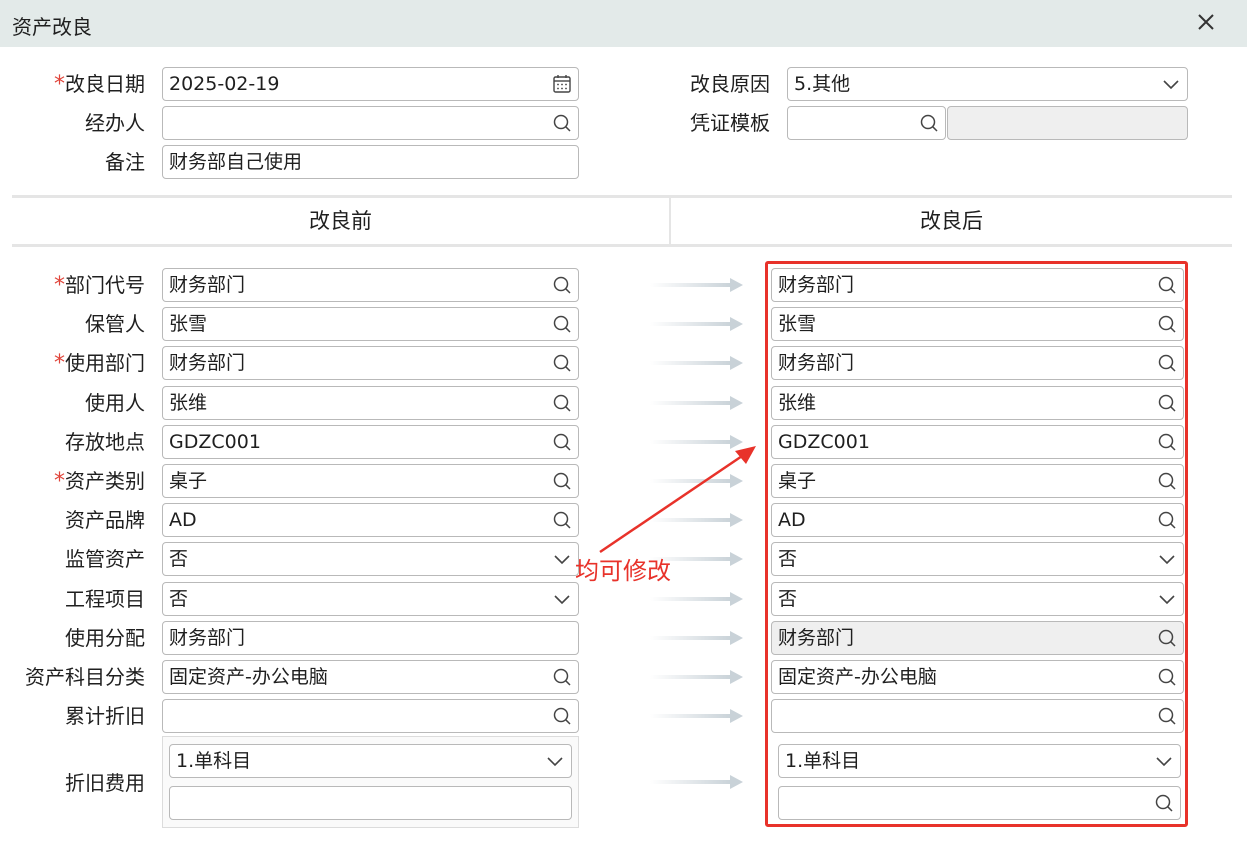 The width and height of the screenshot is (1247, 842). Describe the element at coordinates (248, 677) in the screenshot. I see `before-value: 固定资产-办公电脑` at that location.